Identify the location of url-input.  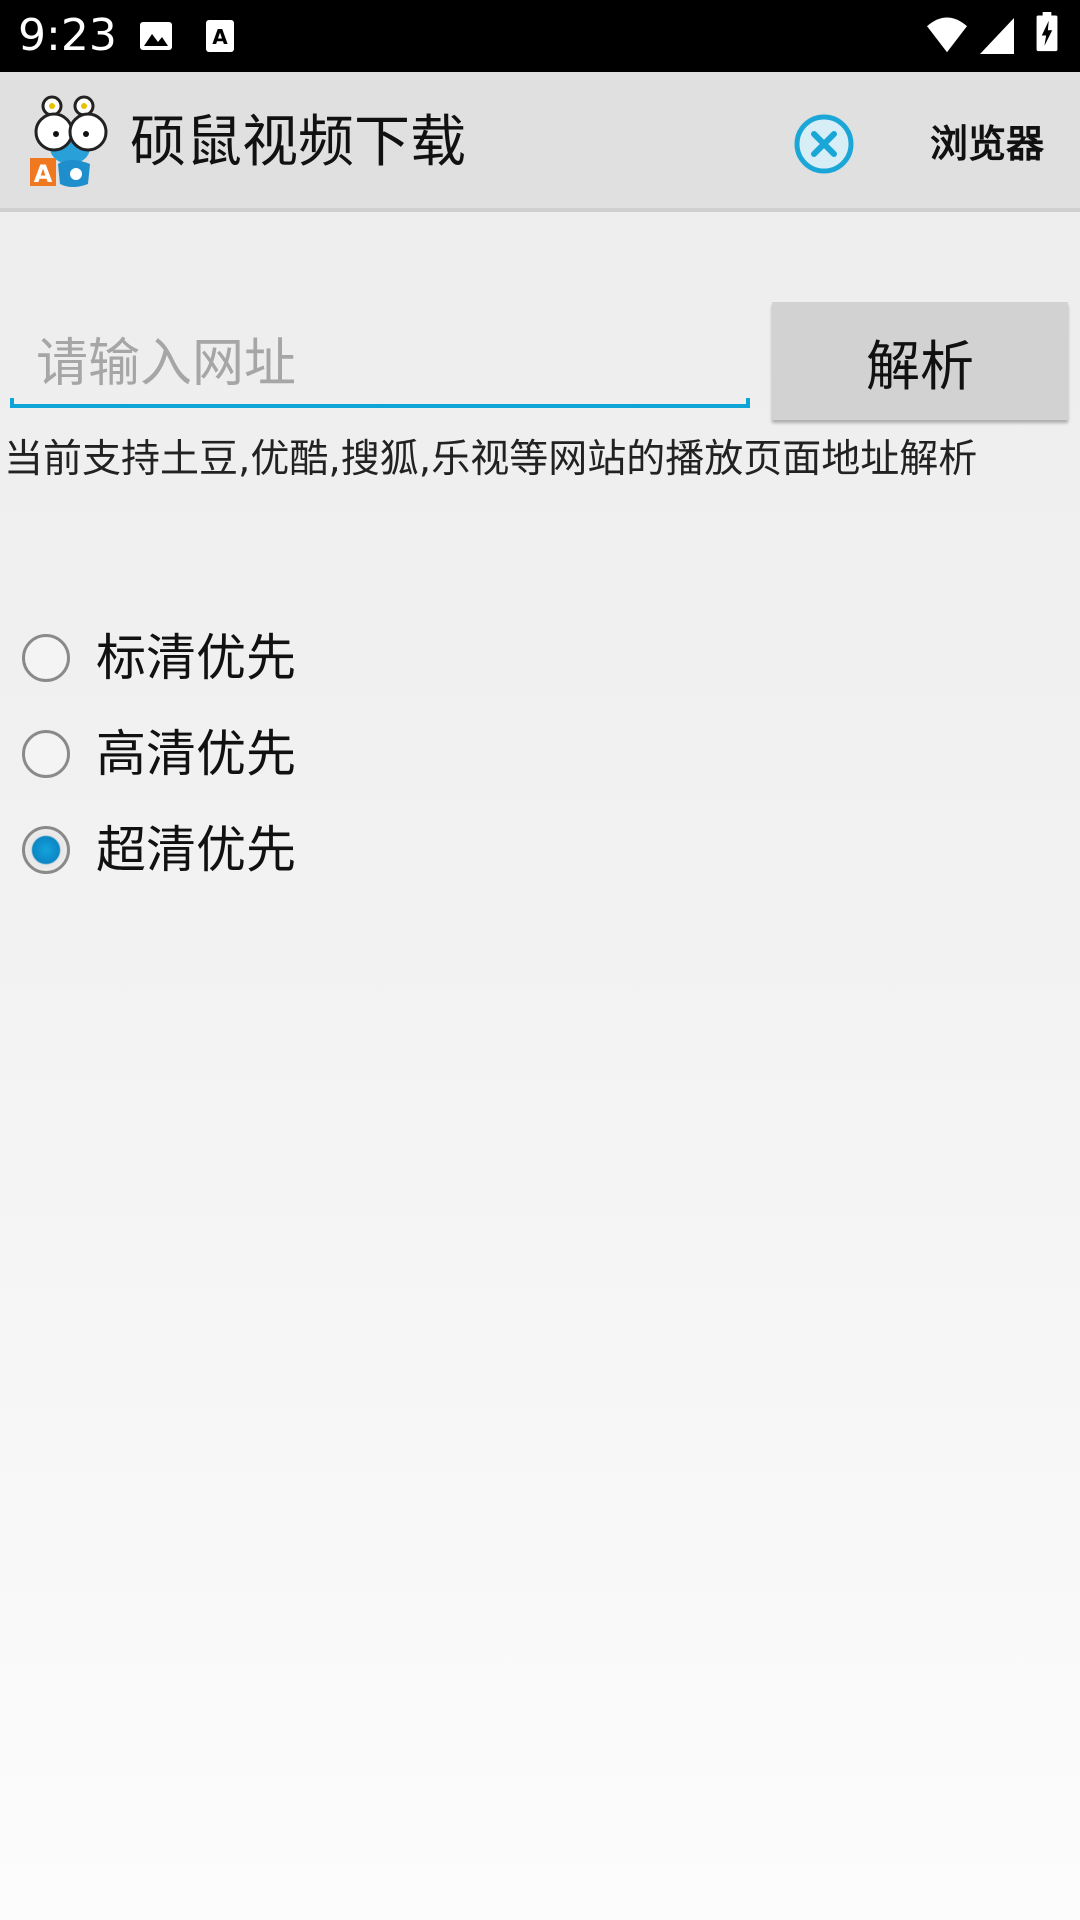
(380, 364).